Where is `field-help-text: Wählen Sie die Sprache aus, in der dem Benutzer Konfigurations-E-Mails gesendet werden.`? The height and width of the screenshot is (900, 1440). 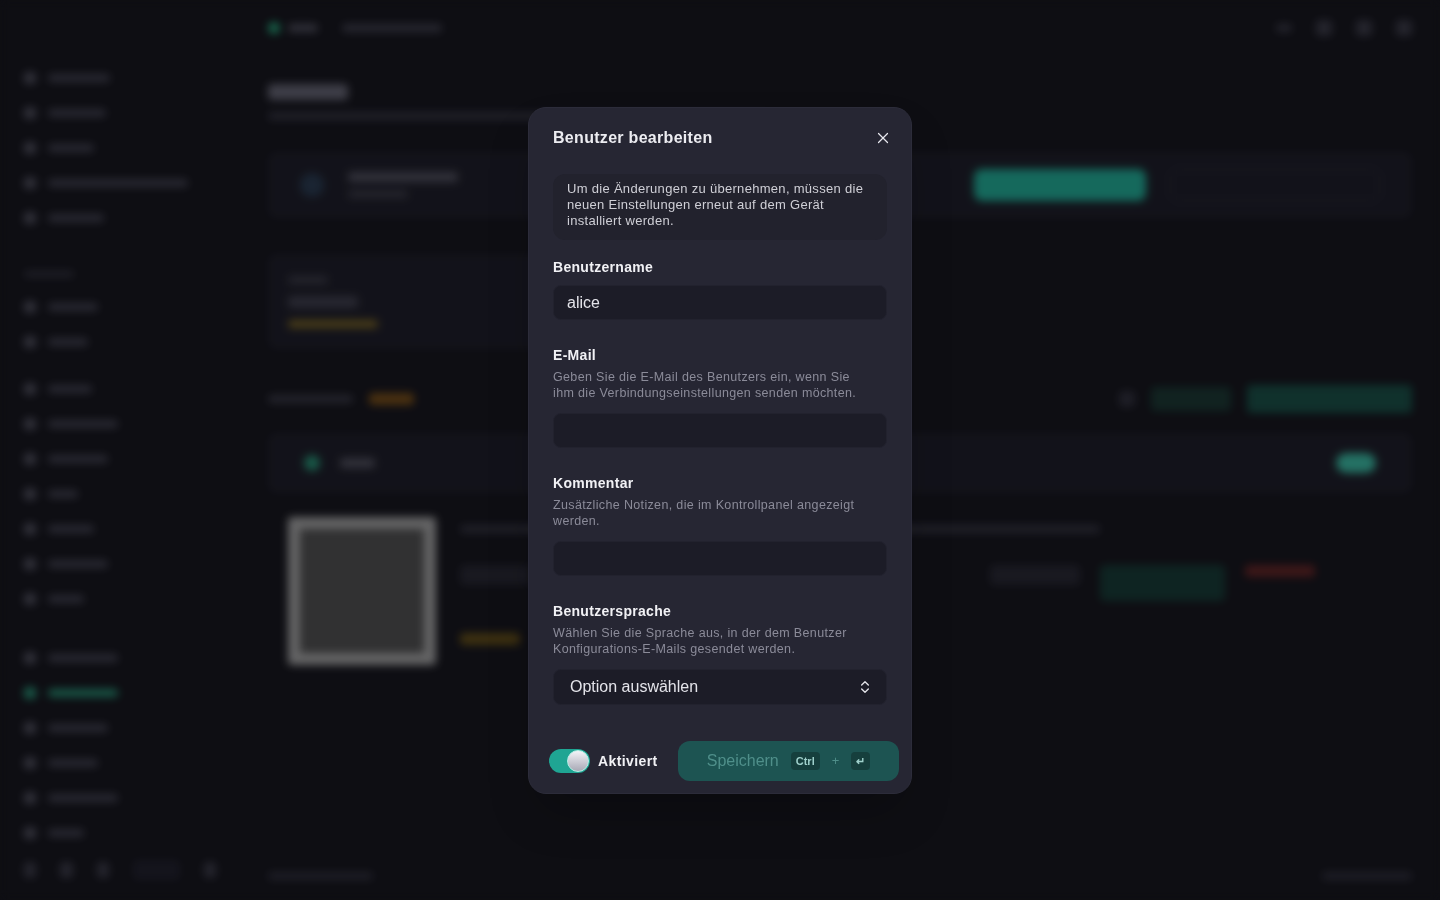 field-help-text: Wählen Sie die Sprache aus, in der dem Benutzer Konfigurations-E-Mails gesendet werden. is located at coordinates (700, 641).